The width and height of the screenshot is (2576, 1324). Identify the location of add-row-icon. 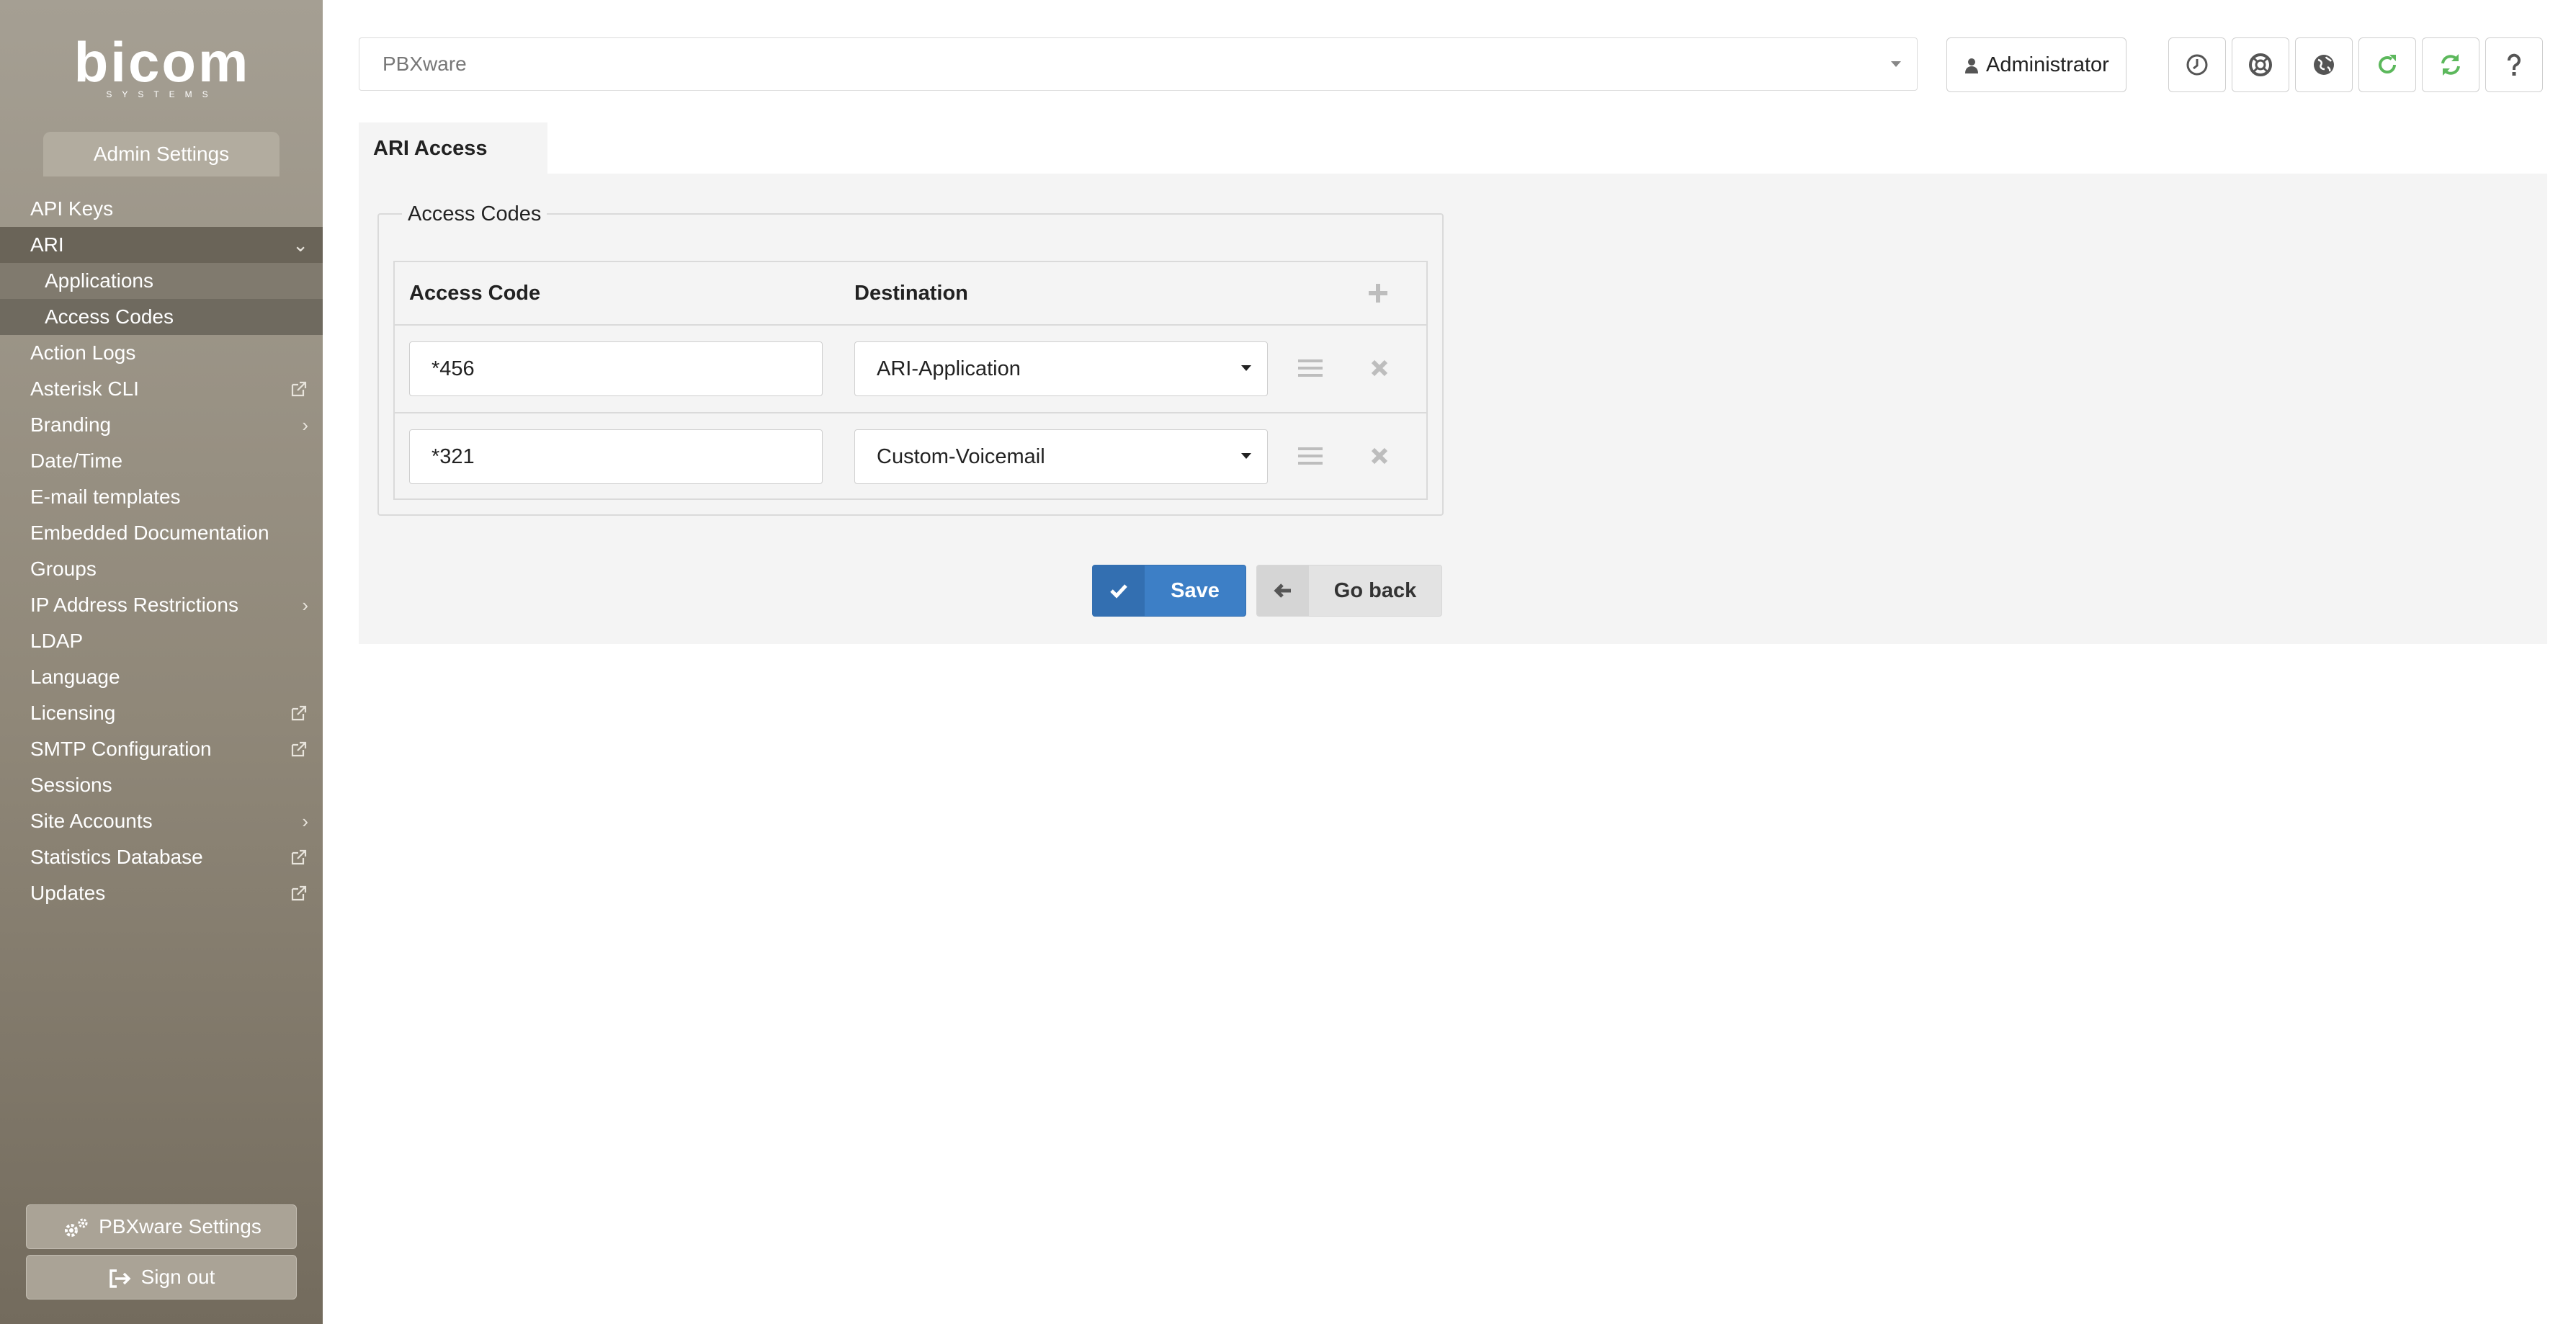
(1378, 293).